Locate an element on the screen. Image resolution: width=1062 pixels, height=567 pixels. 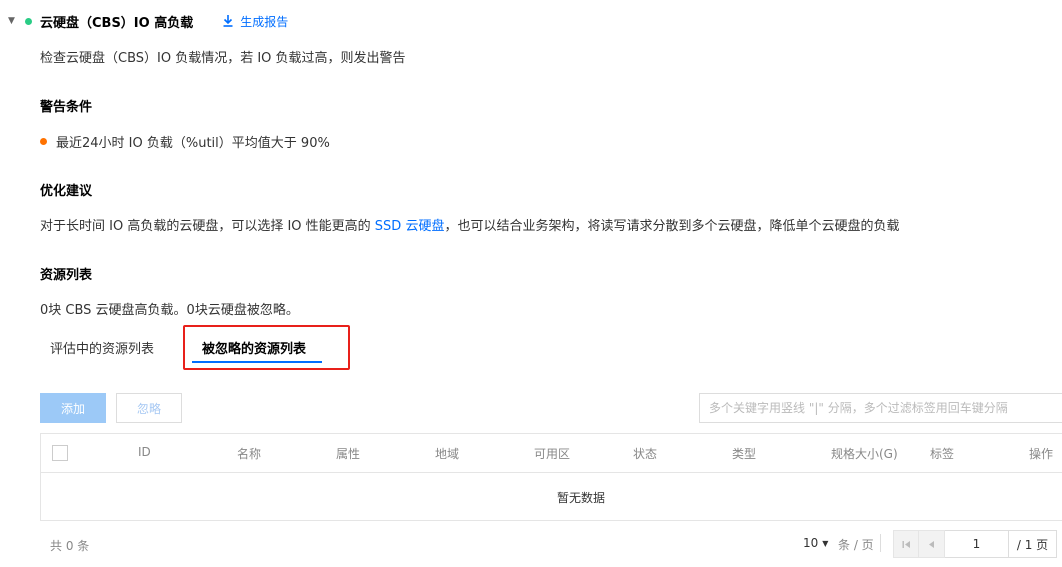
warning-condition: 最近24小时 IO 负载（%util）平均值大于 90% is located at coordinates (185, 141).